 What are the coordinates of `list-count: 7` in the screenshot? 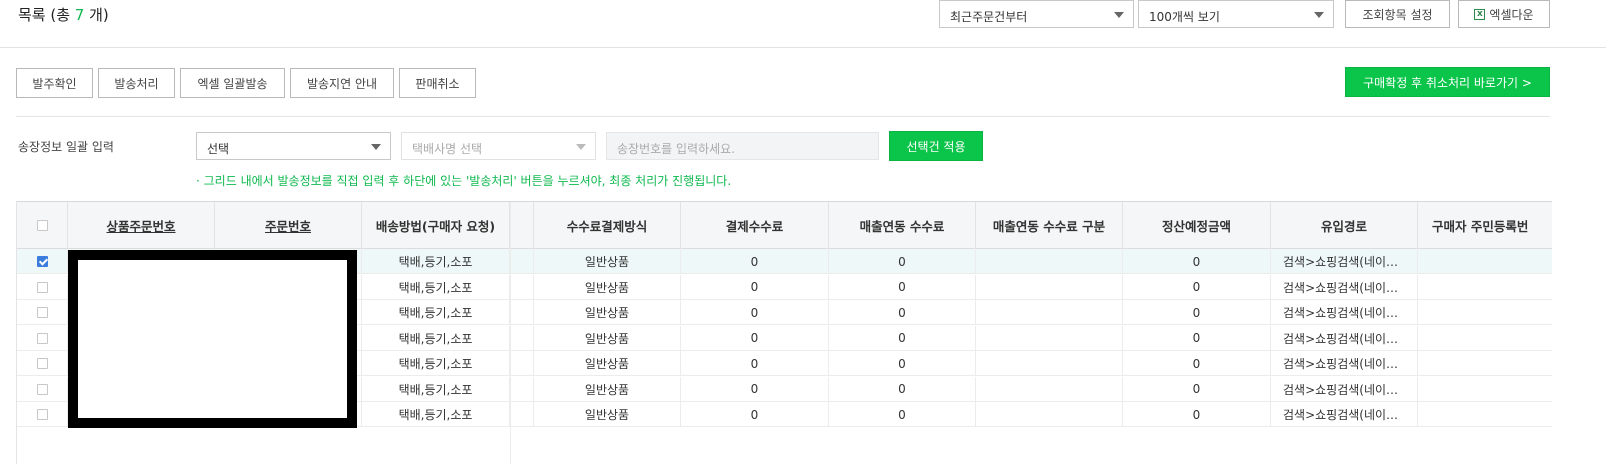 It's located at (79, 15).